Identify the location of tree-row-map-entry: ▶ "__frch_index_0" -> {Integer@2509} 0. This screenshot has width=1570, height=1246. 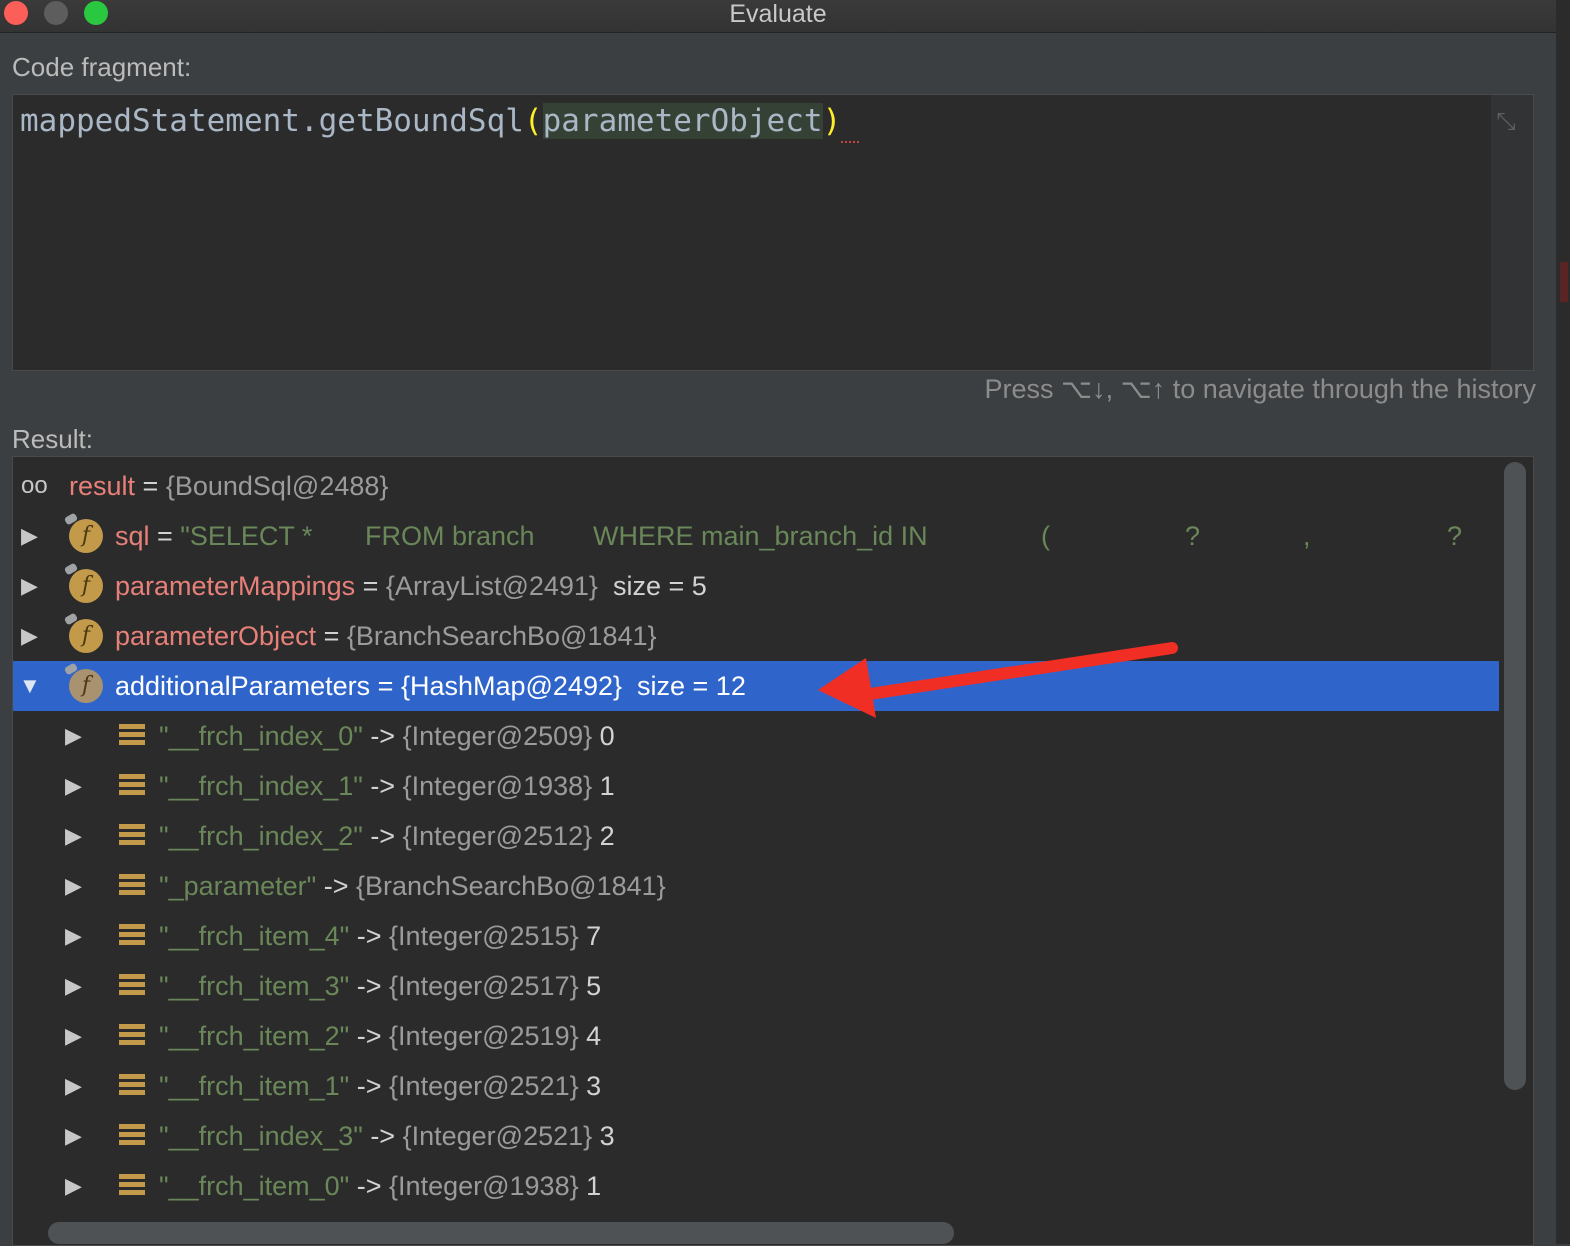
(756, 736).